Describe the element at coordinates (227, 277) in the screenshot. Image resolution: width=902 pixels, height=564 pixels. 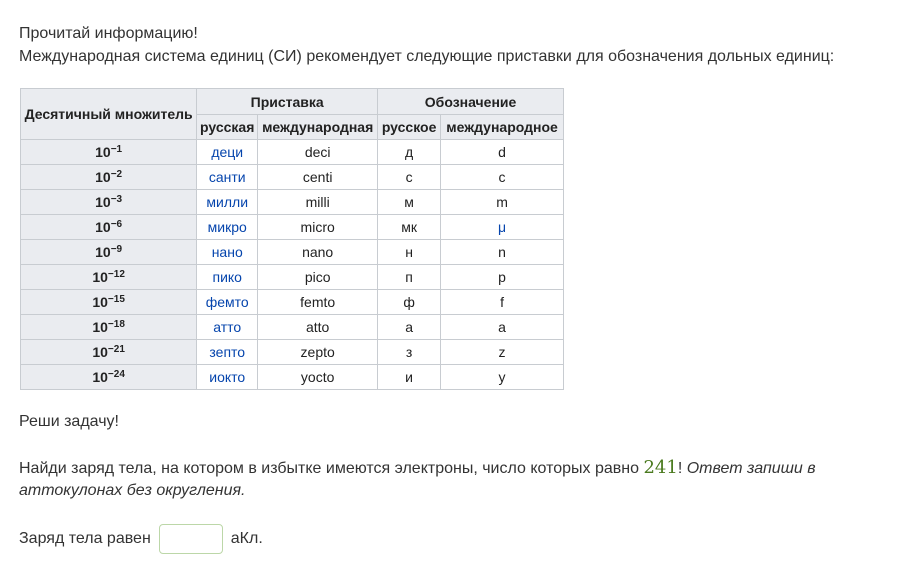
I see `russian-prefix-link: пико` at that location.